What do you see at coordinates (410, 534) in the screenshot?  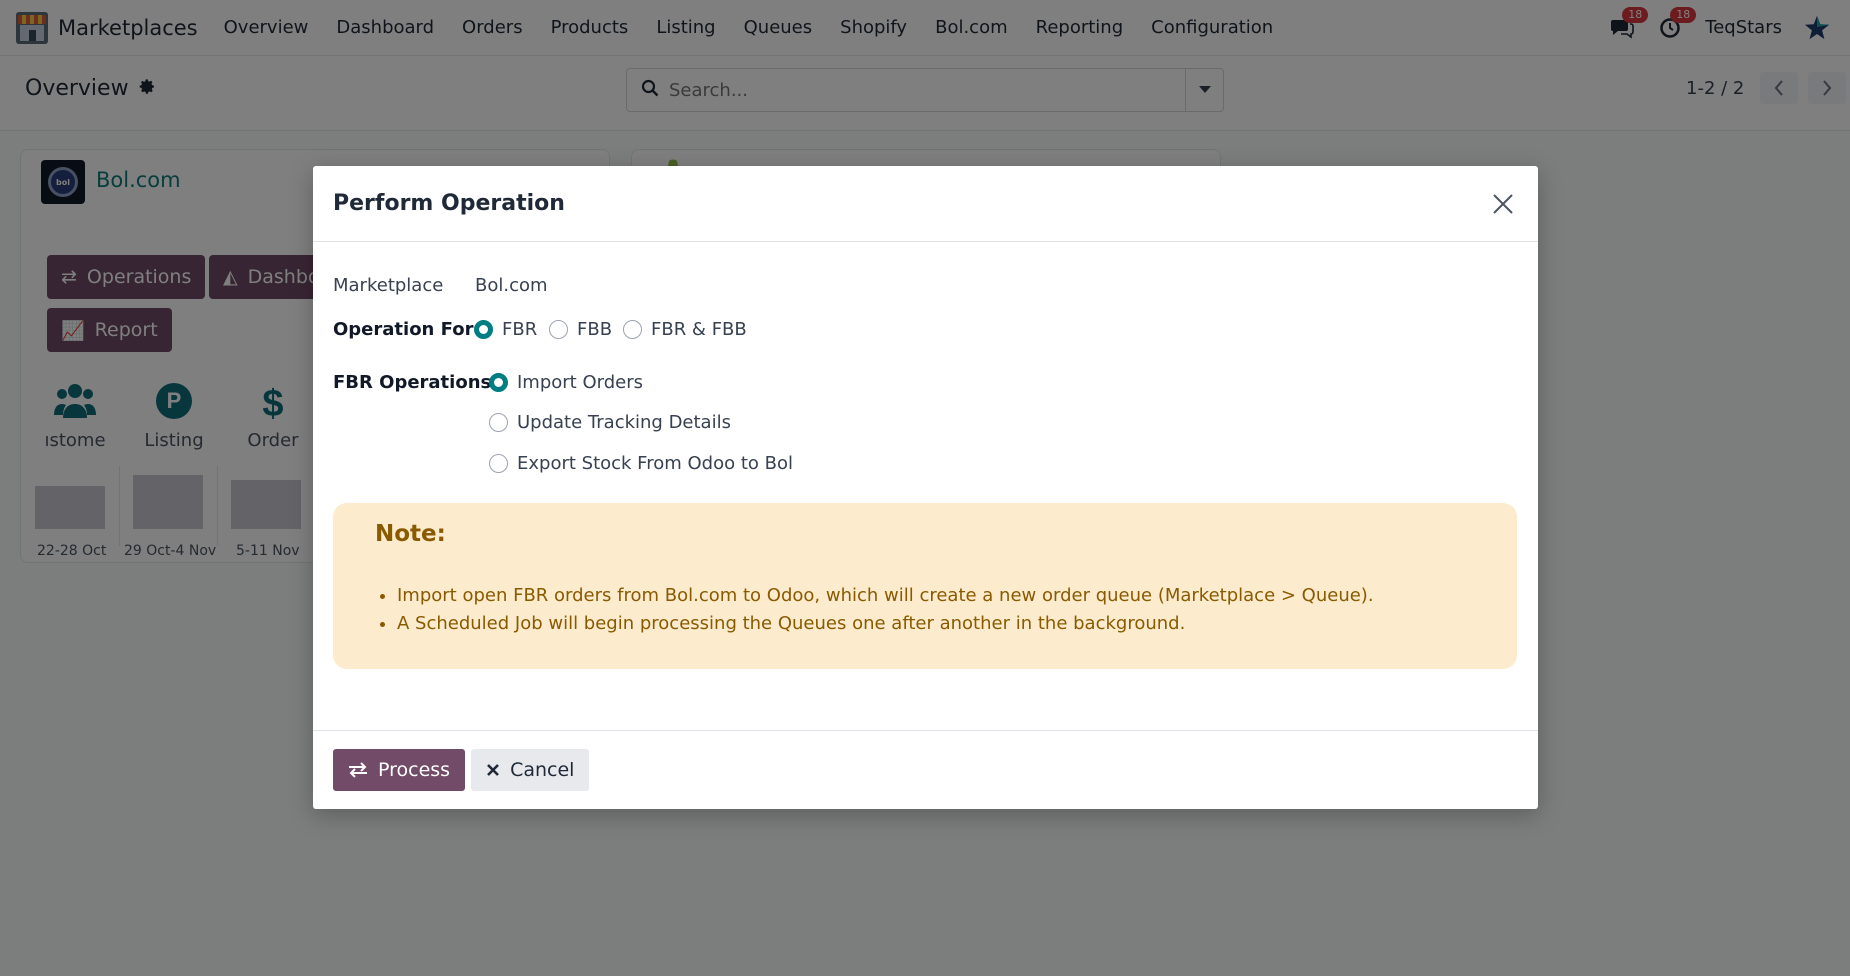 I see `note-title: Note:` at bounding box center [410, 534].